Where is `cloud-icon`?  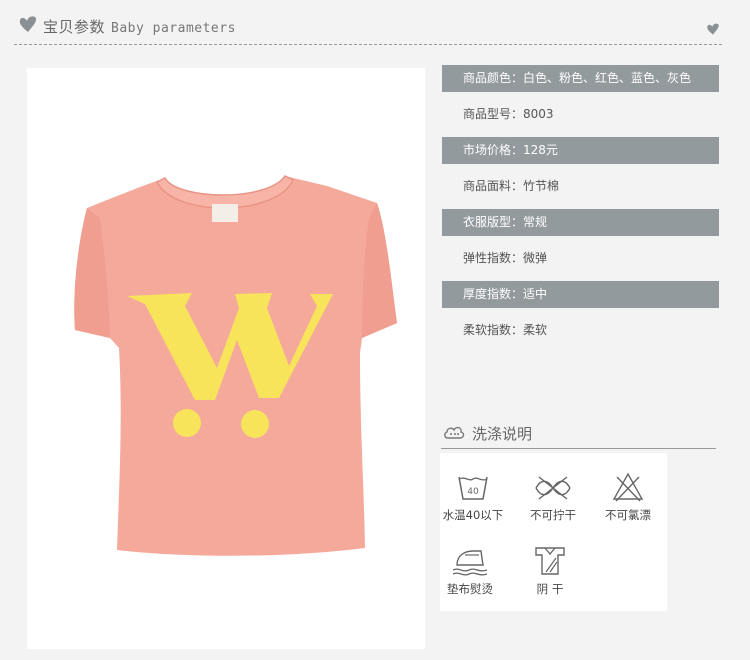 cloud-icon is located at coordinates (454, 432).